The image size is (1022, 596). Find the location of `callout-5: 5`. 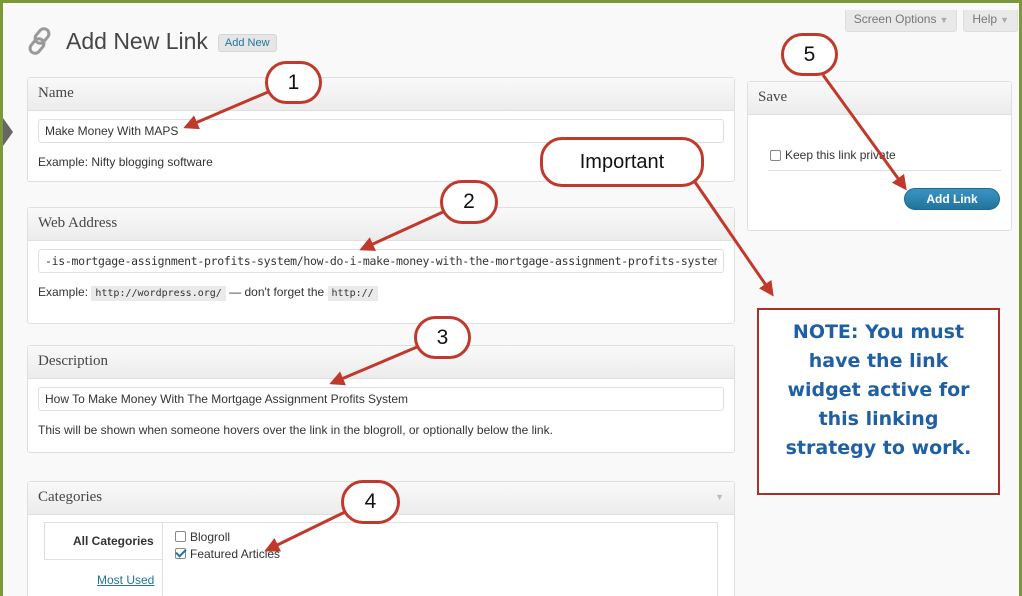

callout-5: 5 is located at coordinates (809, 54).